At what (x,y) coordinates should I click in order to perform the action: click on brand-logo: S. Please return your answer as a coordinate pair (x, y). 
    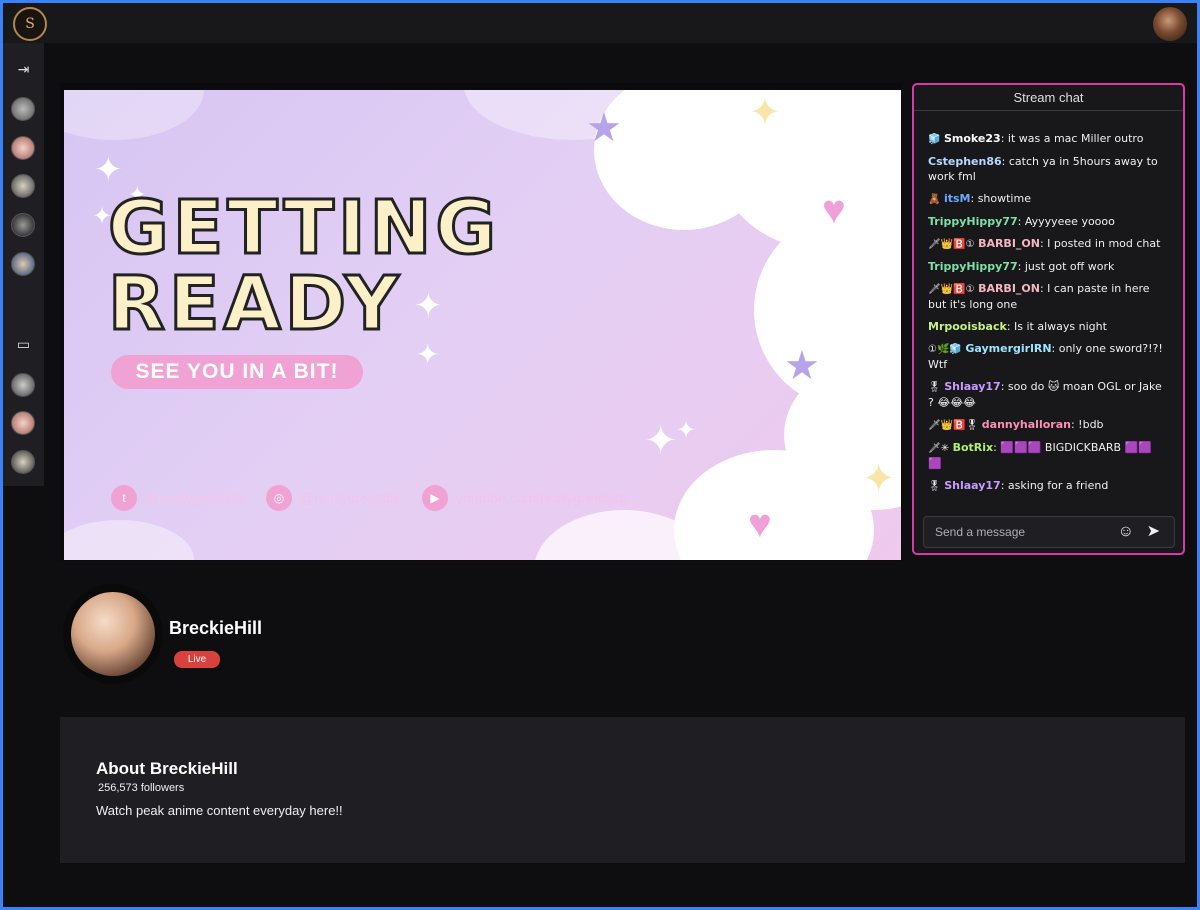
    Looking at the image, I should click on (30, 24).